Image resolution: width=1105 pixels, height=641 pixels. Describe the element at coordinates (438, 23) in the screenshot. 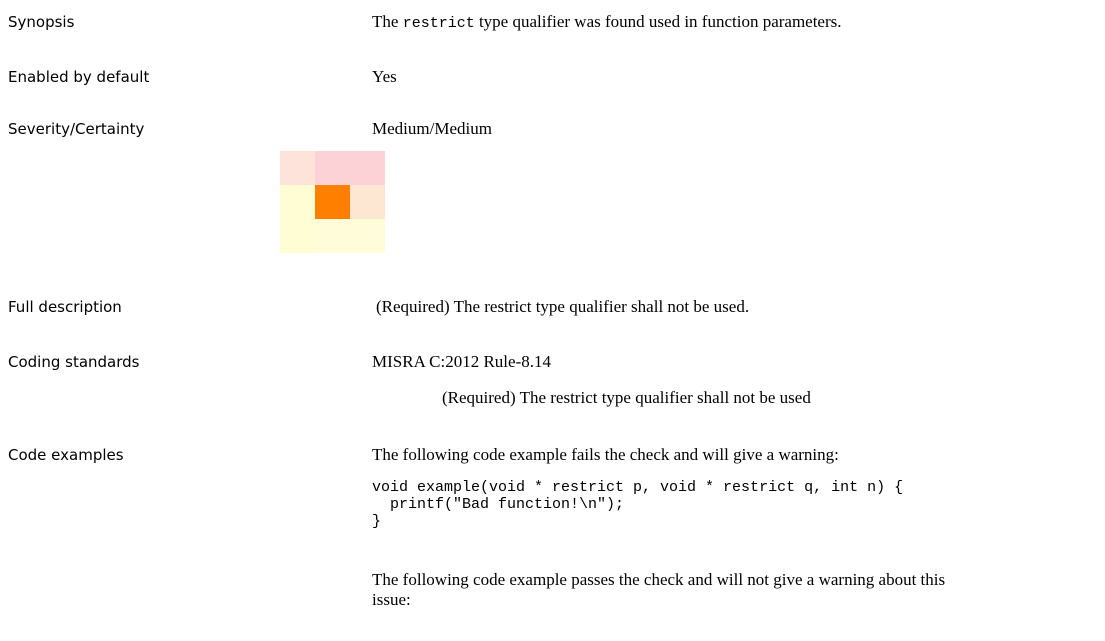

I see `synopsis-code: restrict` at that location.